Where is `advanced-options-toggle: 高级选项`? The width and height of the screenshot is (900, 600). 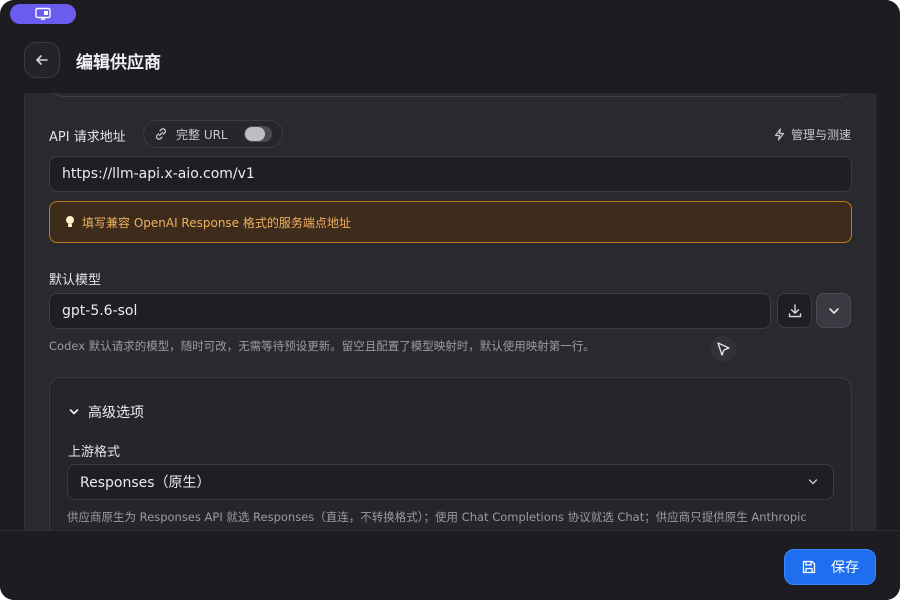 advanced-options-toggle: 高级选项 is located at coordinates (106, 412).